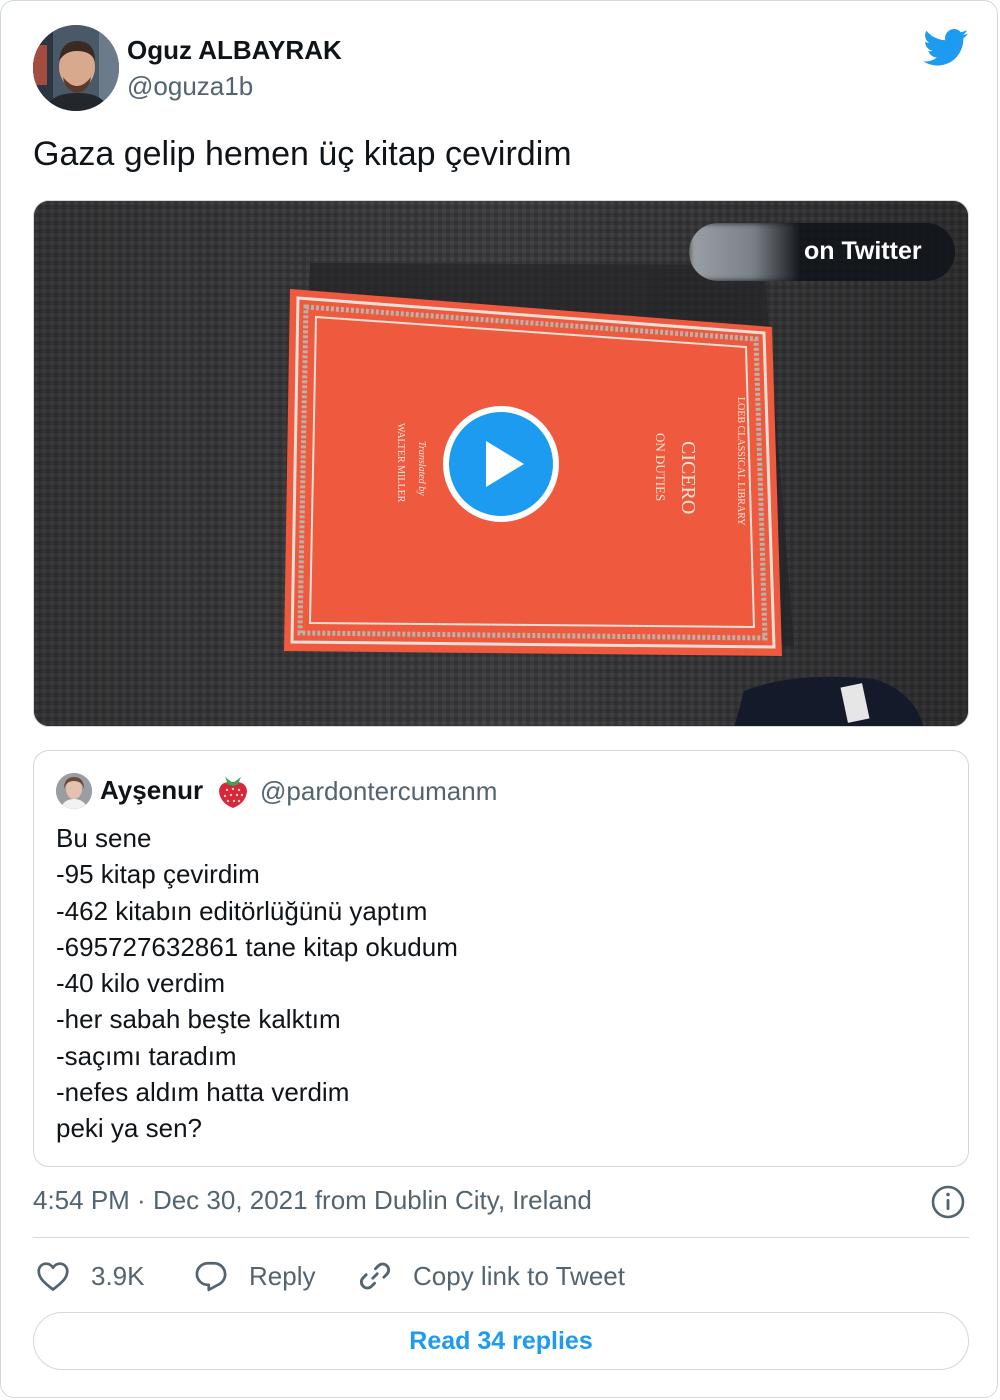  I want to click on play-icon, so click(501, 464).